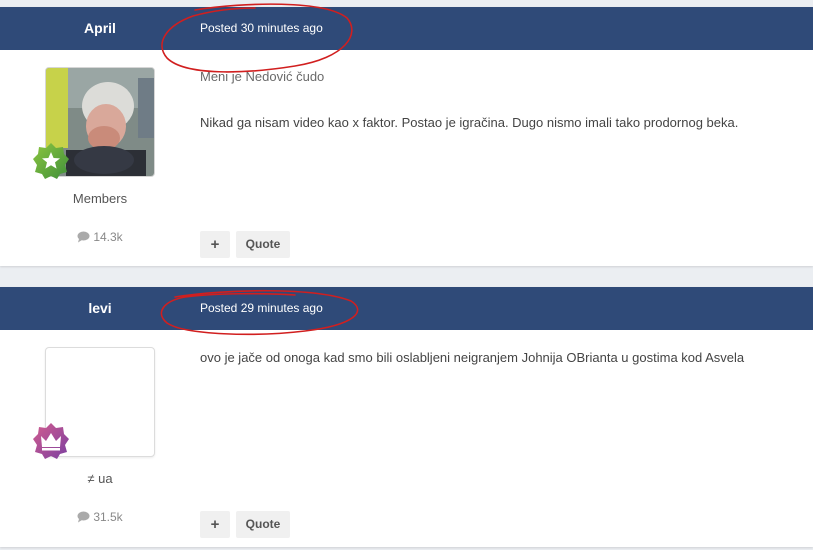 Image resolution: width=813 pixels, height=550 pixels. What do you see at coordinates (108, 237) in the screenshot?
I see `post-count-value: 14.3k` at bounding box center [108, 237].